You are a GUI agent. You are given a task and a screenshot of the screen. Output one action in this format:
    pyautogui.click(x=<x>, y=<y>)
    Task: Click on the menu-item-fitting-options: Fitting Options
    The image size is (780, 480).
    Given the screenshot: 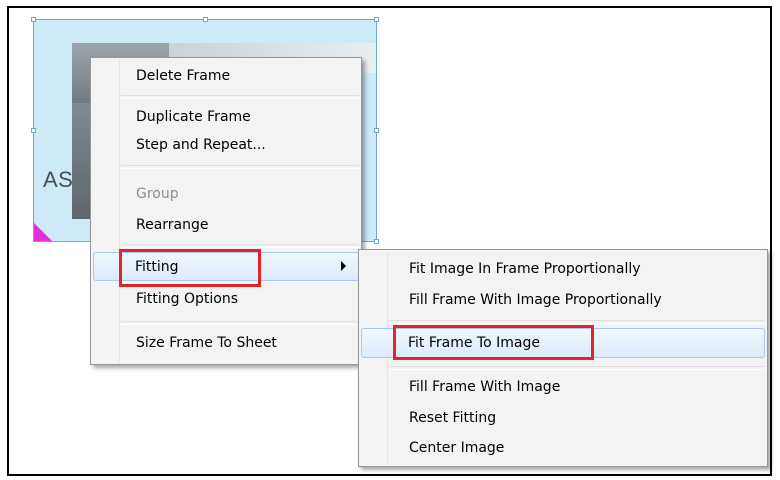 What is the action you would take?
    pyautogui.click(x=226, y=299)
    